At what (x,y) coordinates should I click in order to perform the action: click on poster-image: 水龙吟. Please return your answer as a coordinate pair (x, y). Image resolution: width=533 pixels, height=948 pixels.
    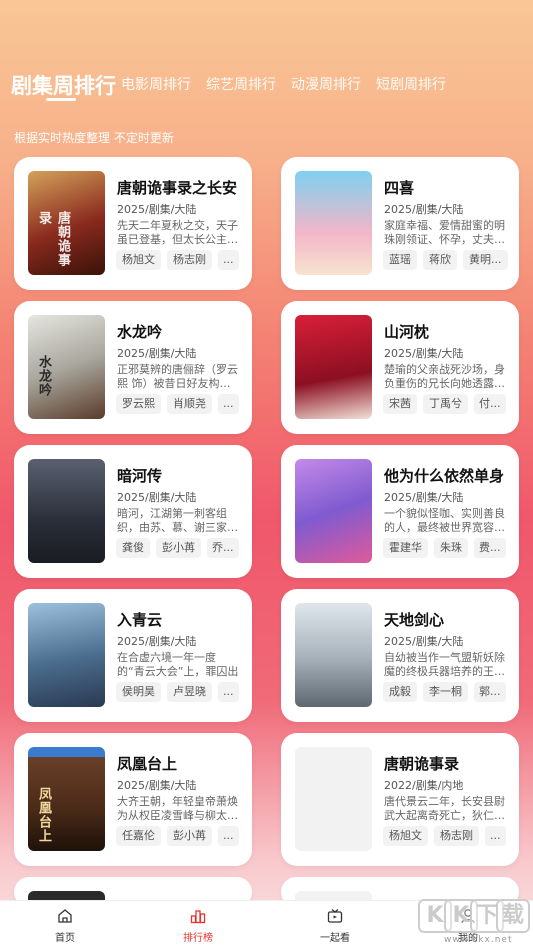
    Looking at the image, I should click on (66, 367).